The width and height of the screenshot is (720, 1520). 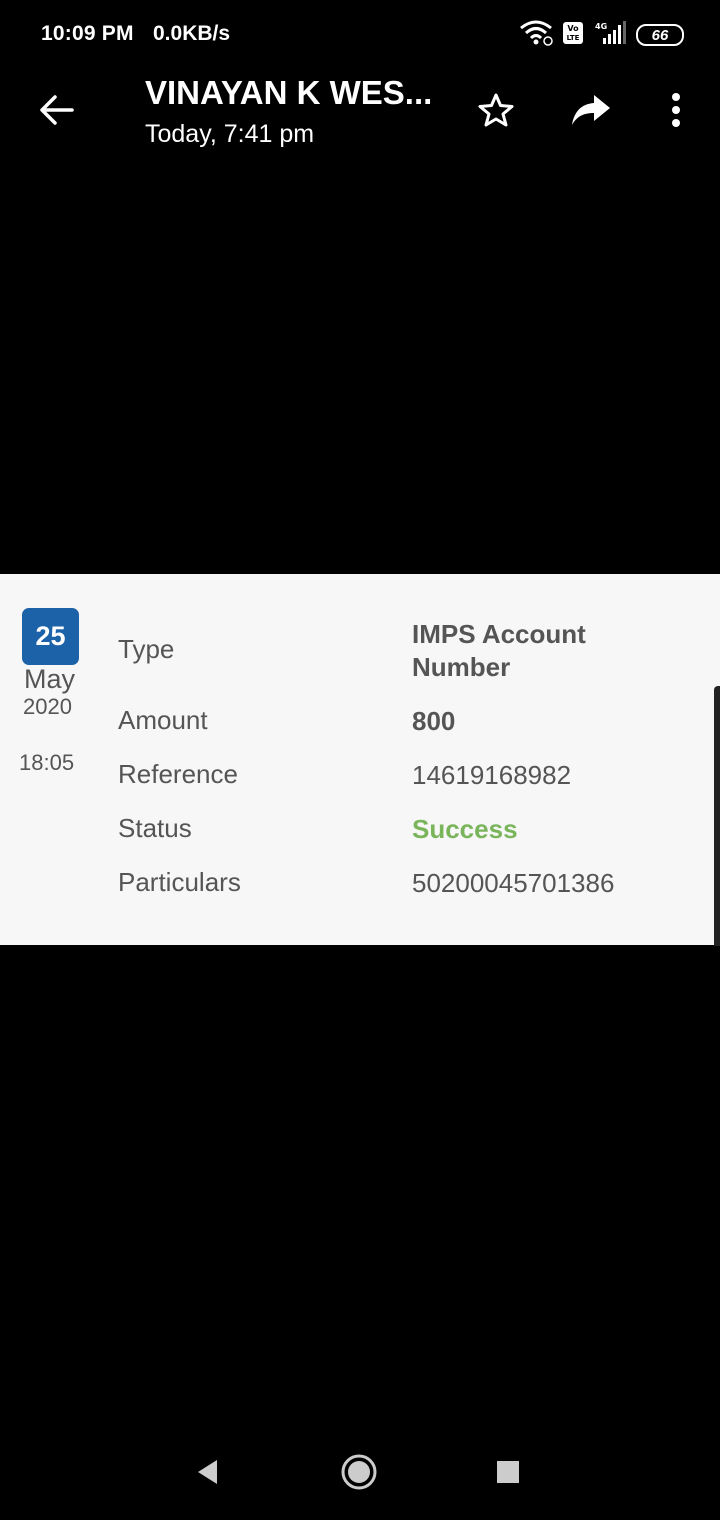 What do you see at coordinates (601, 26) in the screenshot?
I see `svg-text: 4G` at bounding box center [601, 26].